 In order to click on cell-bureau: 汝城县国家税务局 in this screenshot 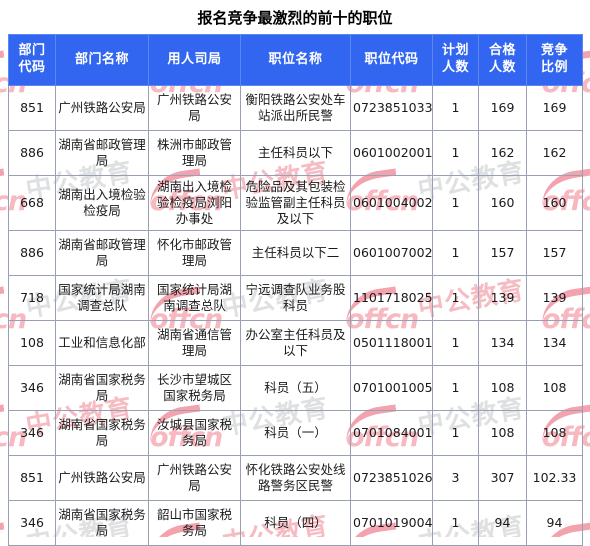, I will do `click(194, 433)`.